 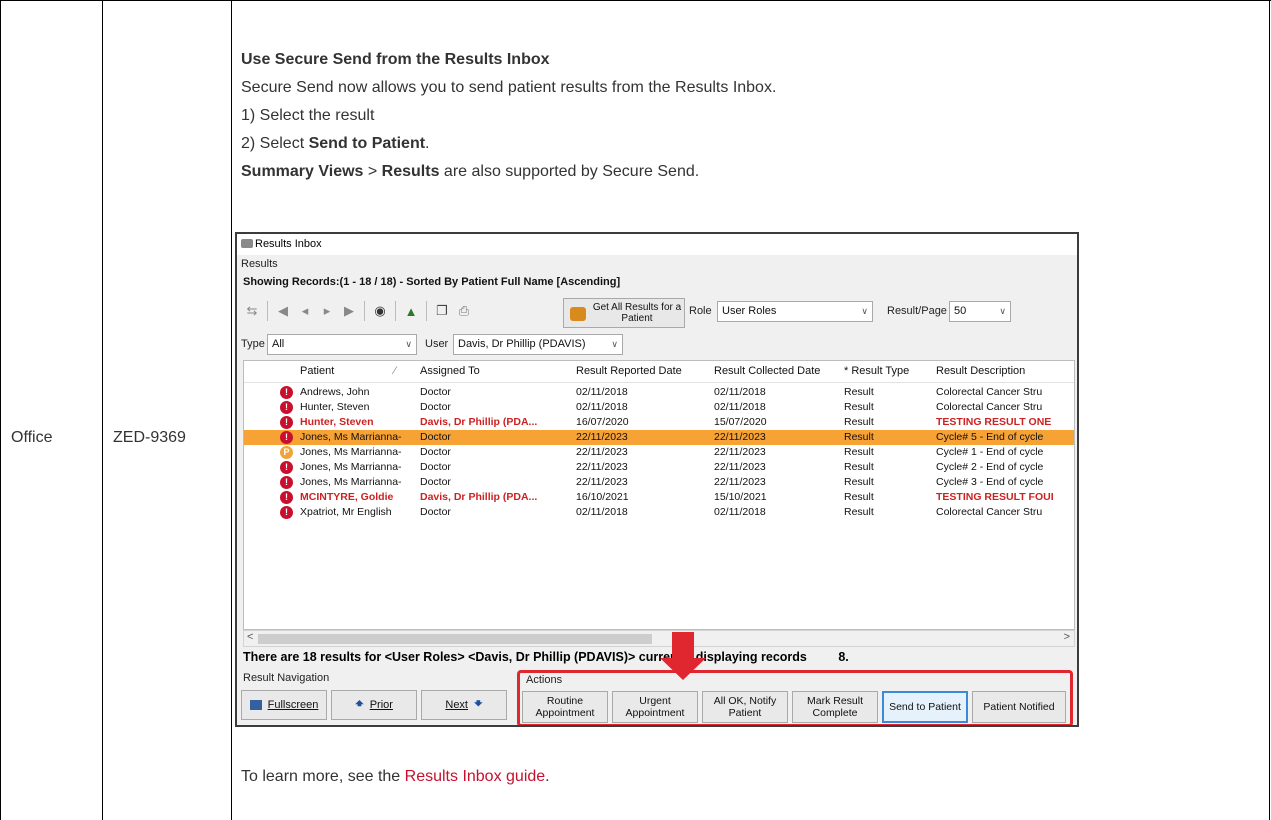 What do you see at coordinates (629, 371) in the screenshot?
I see `column-reported-date: Result Reported Date` at bounding box center [629, 371].